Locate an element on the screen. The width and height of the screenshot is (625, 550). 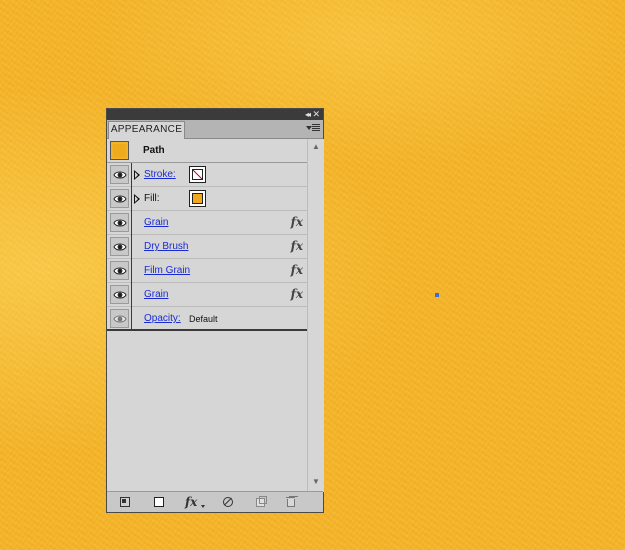
fill-label: Fill: is located at coordinates (152, 198).